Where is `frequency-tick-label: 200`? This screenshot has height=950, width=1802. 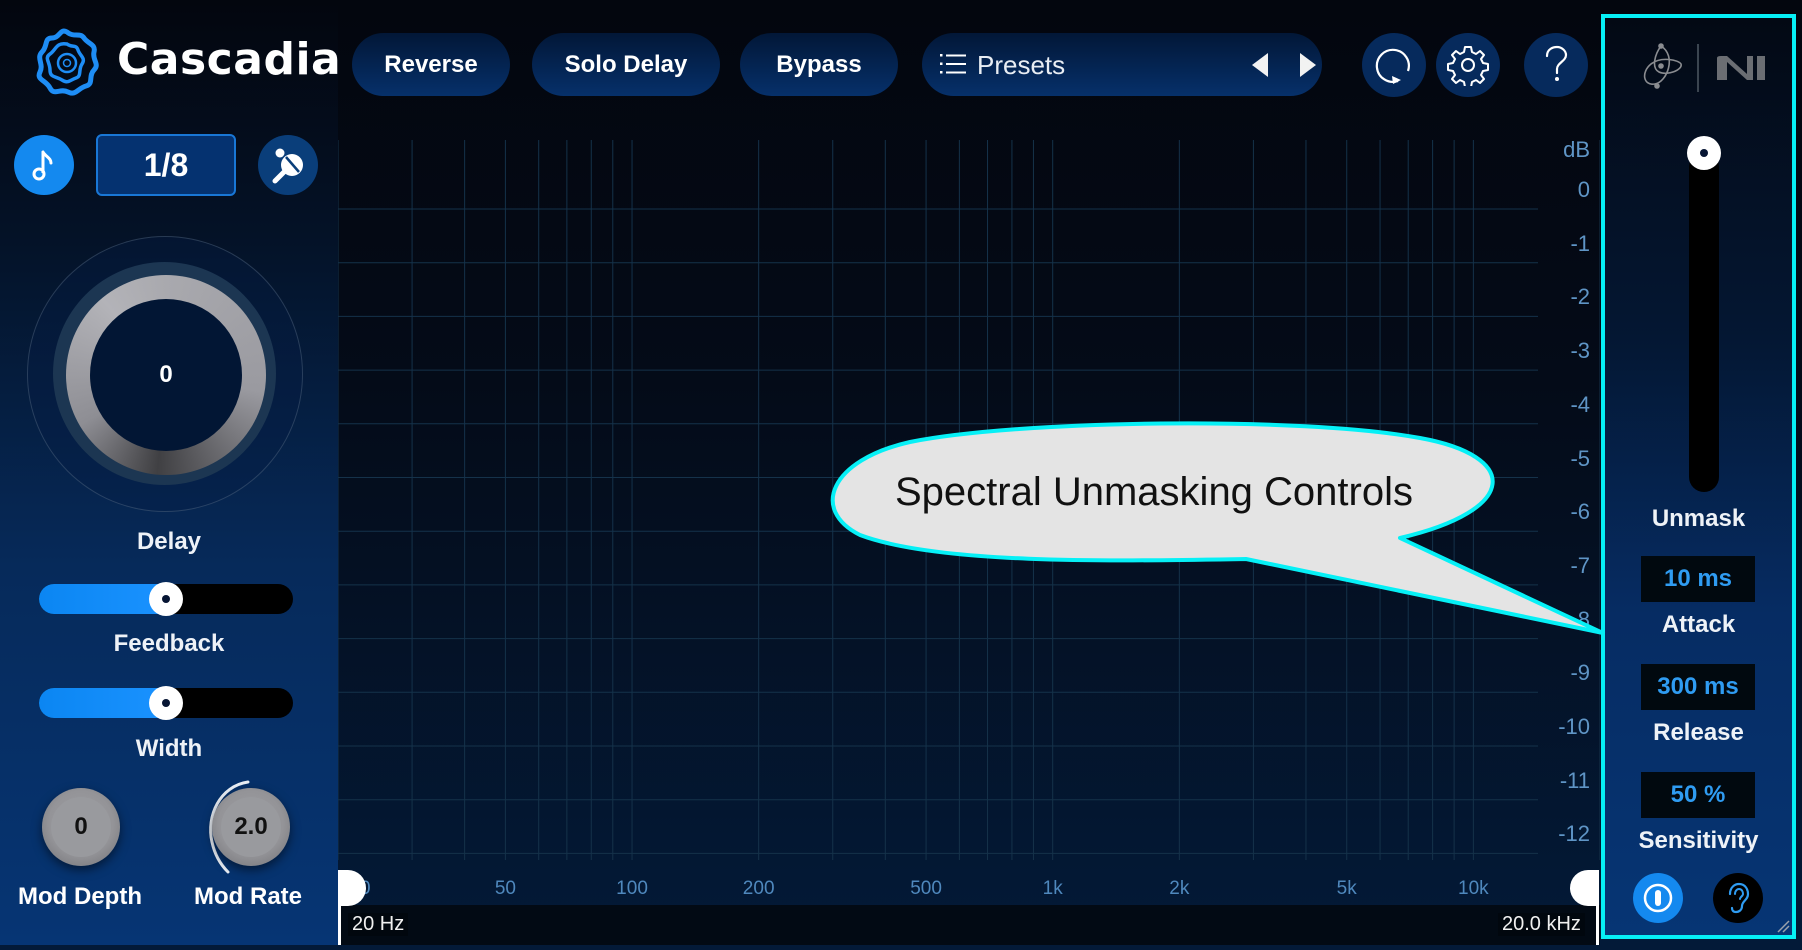
frequency-tick-label: 200 is located at coordinates (758, 888).